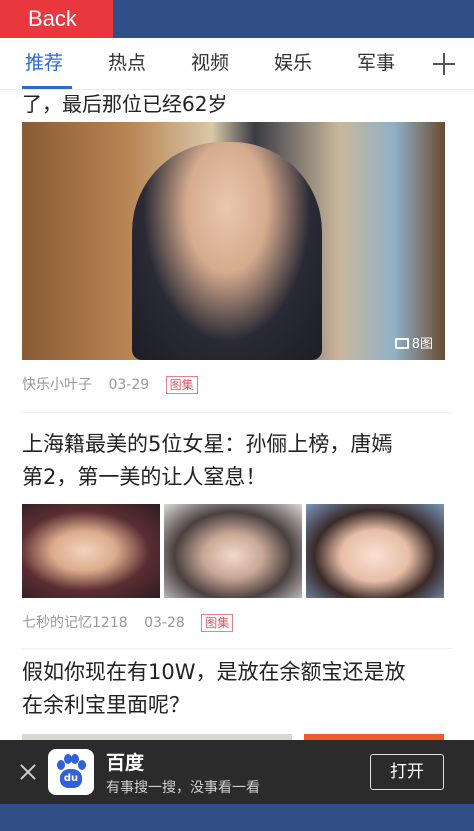 This screenshot has height=831, width=474. I want to click on article-title-line: 假如你现在有10W，是放在余额宝还是放, so click(214, 672).